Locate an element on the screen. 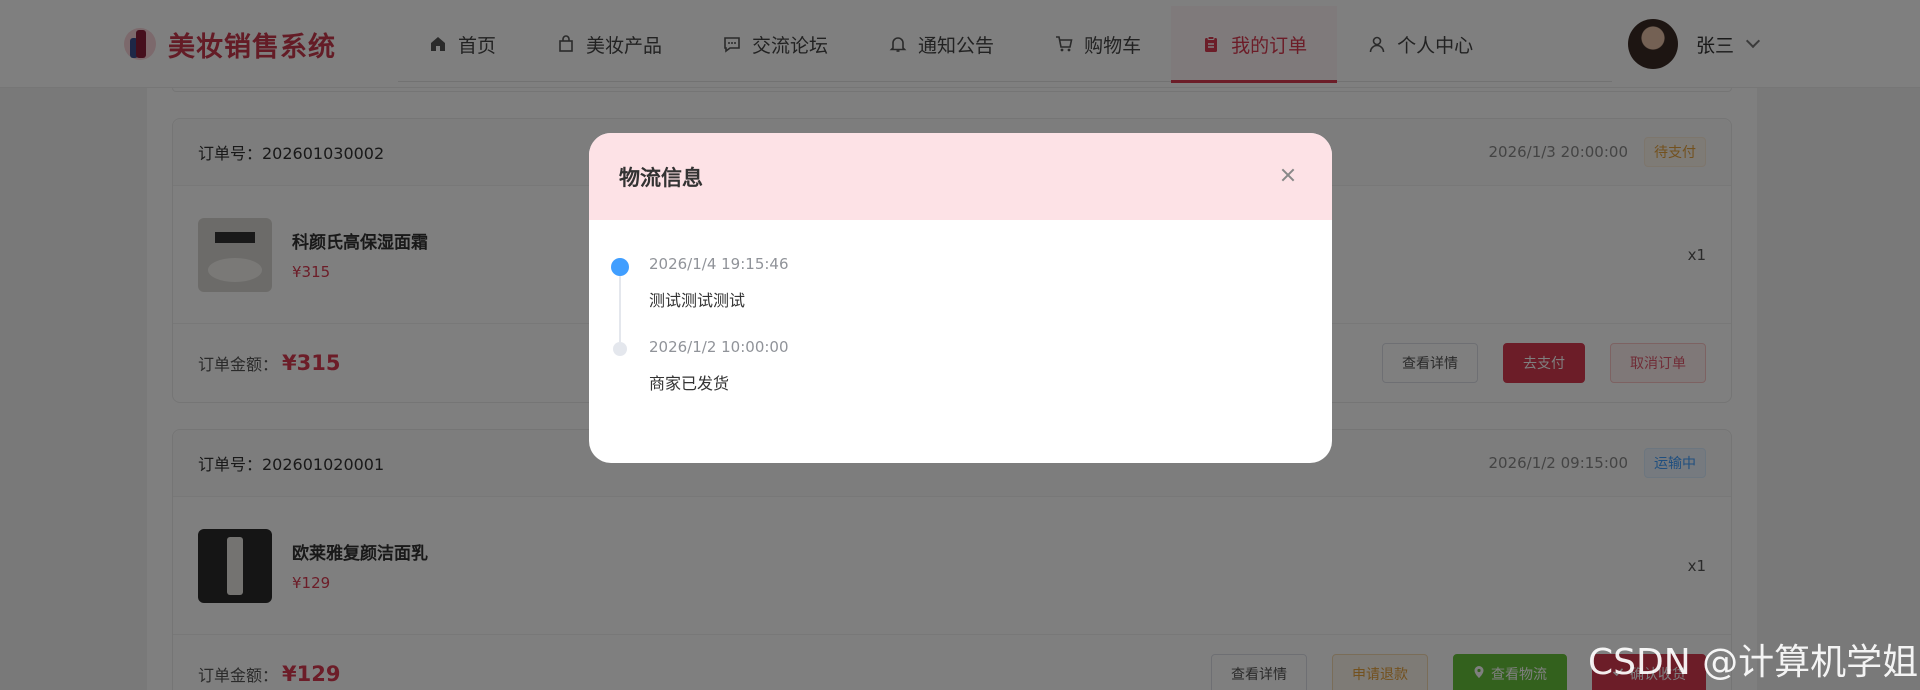 The image size is (1920, 690). watermark: CSDN @计算机学姐 is located at coordinates (1753, 662).